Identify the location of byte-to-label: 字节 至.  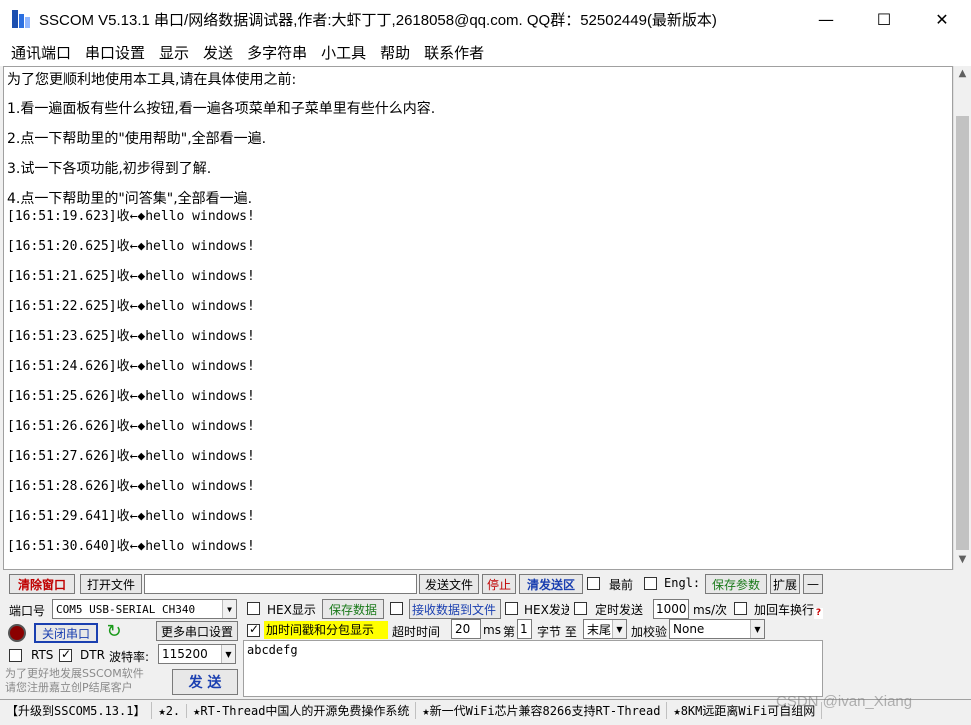
(557, 632).